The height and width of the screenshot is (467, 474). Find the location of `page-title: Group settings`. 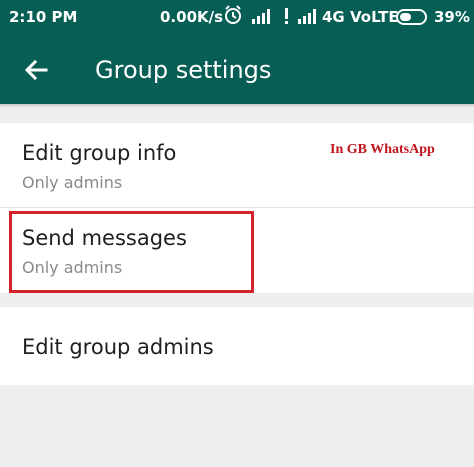

page-title: Group settings is located at coordinates (183, 70).